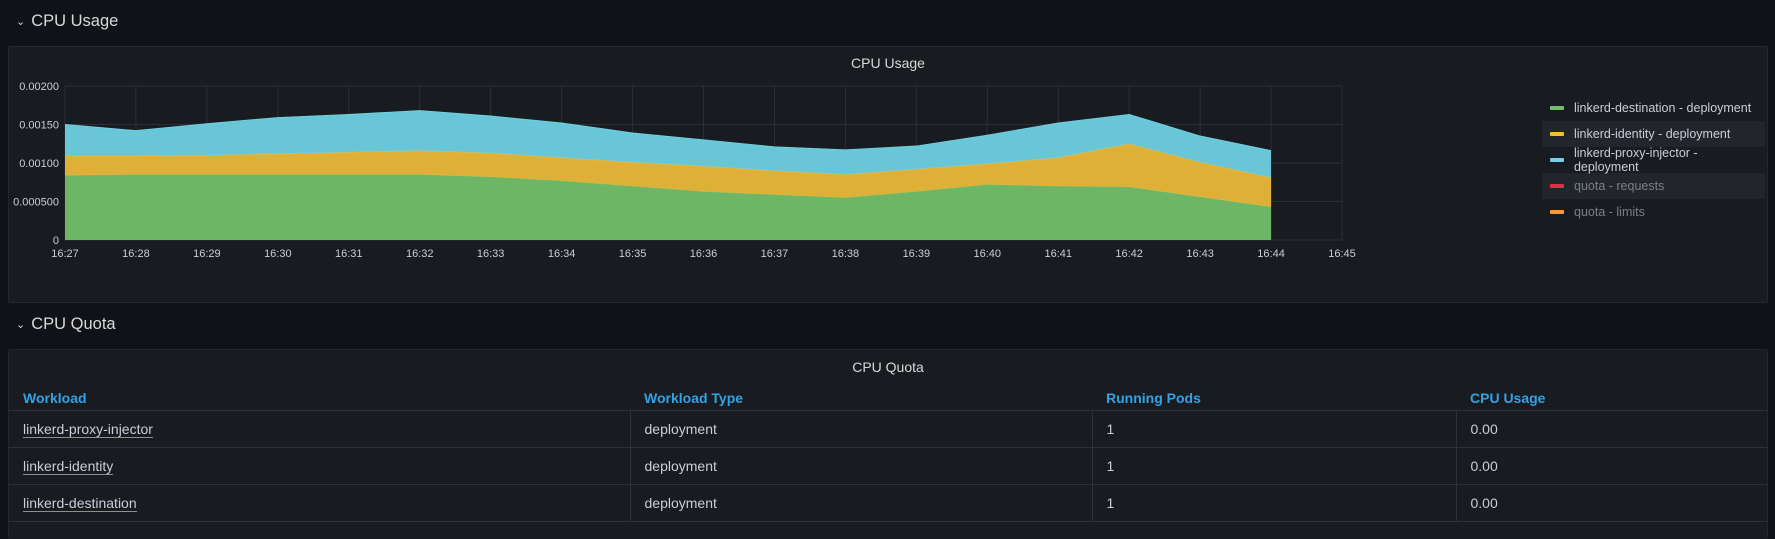  I want to click on legend-label: linkerd-destination - deployment, so click(1663, 108).